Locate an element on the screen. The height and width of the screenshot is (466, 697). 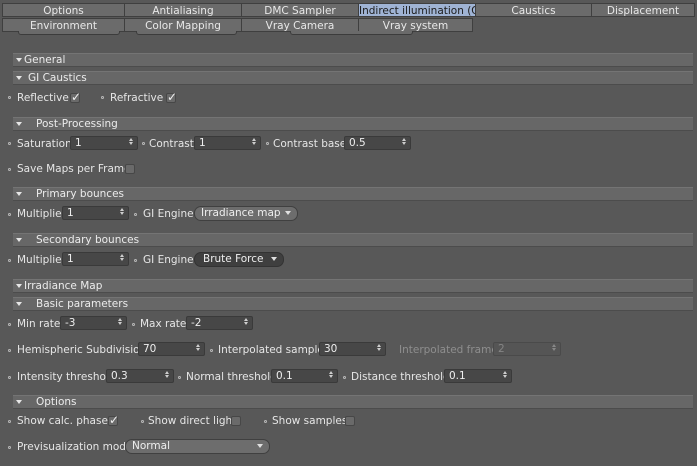
section-general: General is located at coordinates (353, 60).